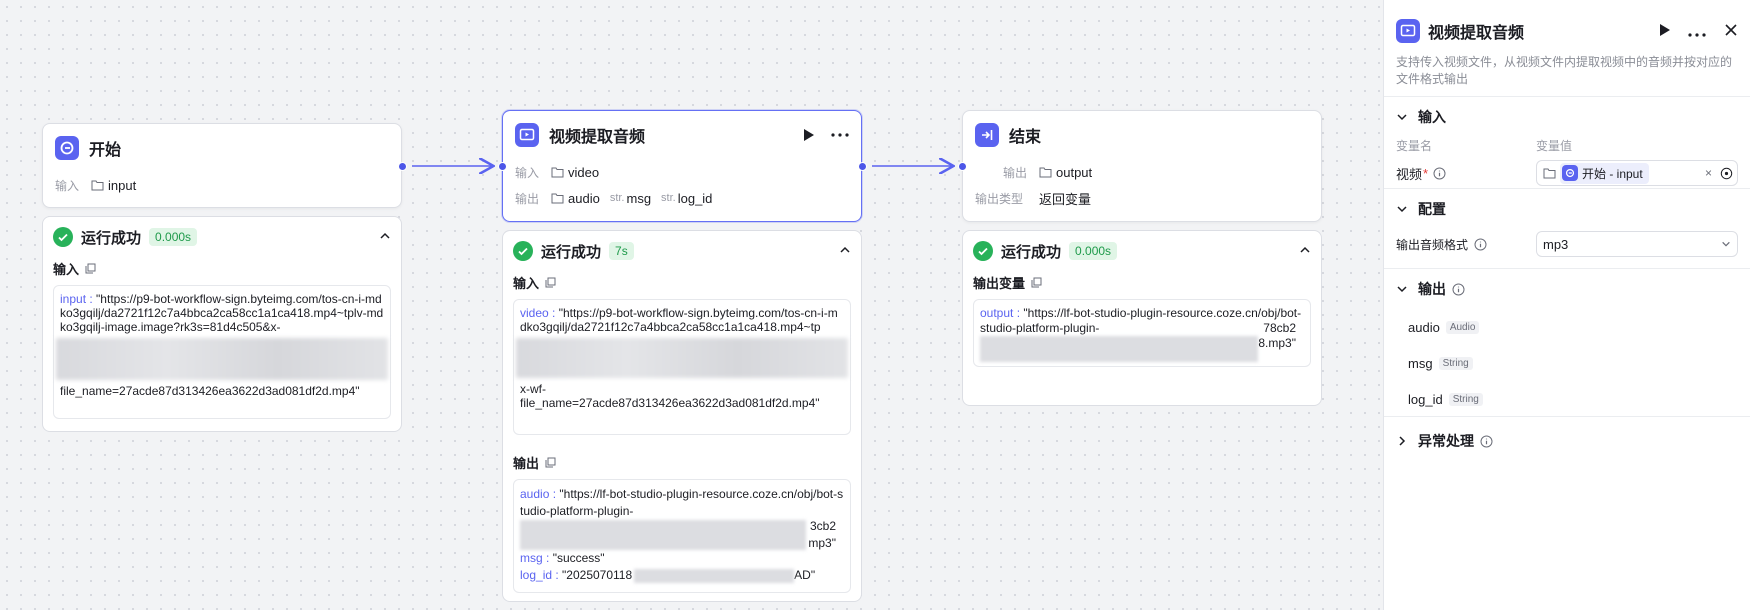 The image size is (1750, 610). Describe the element at coordinates (1065, 172) in the screenshot. I see `end-output-var: output` at that location.